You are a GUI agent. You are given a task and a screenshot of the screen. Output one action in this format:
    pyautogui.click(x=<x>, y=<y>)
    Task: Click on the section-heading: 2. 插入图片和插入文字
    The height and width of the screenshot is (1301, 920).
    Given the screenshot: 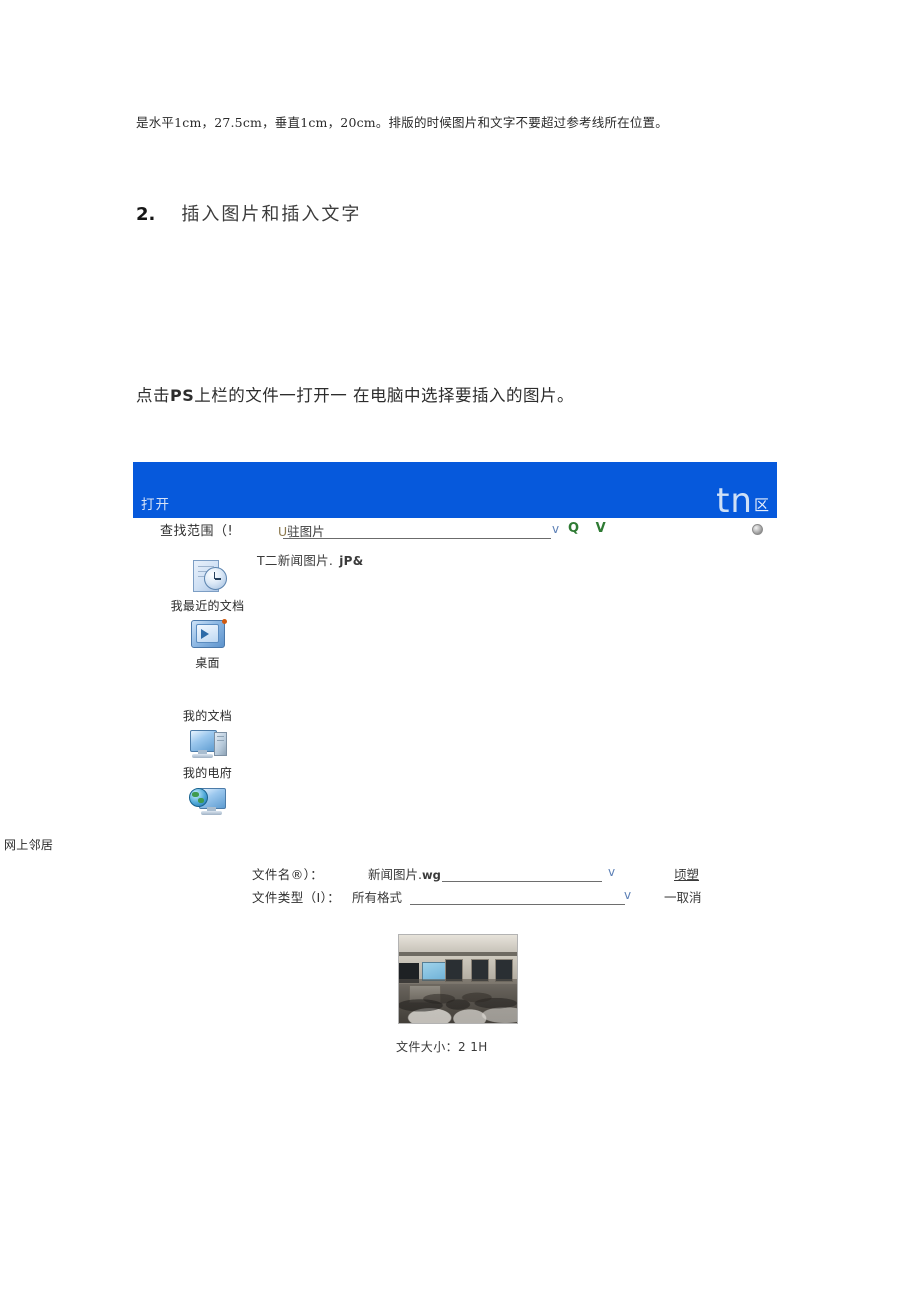 What is the action you would take?
    pyautogui.click(x=248, y=213)
    